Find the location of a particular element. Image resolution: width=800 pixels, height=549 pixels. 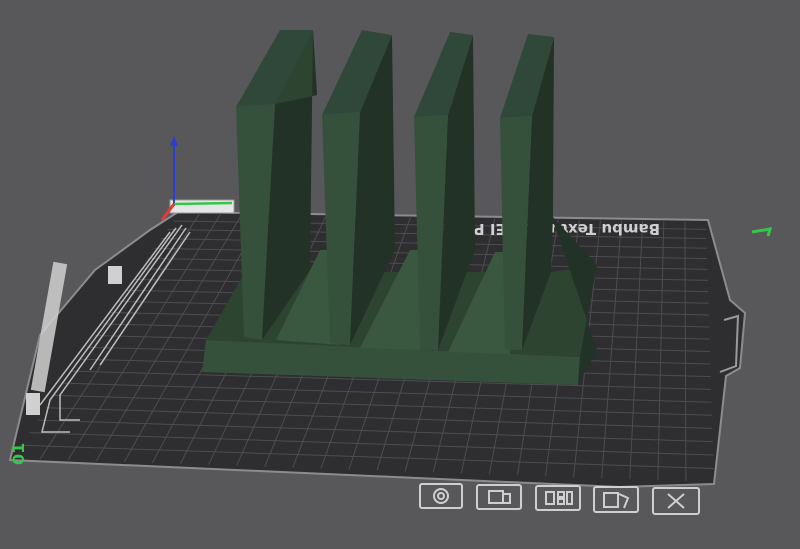

lock-plate-button is located at coordinates (499, 497).